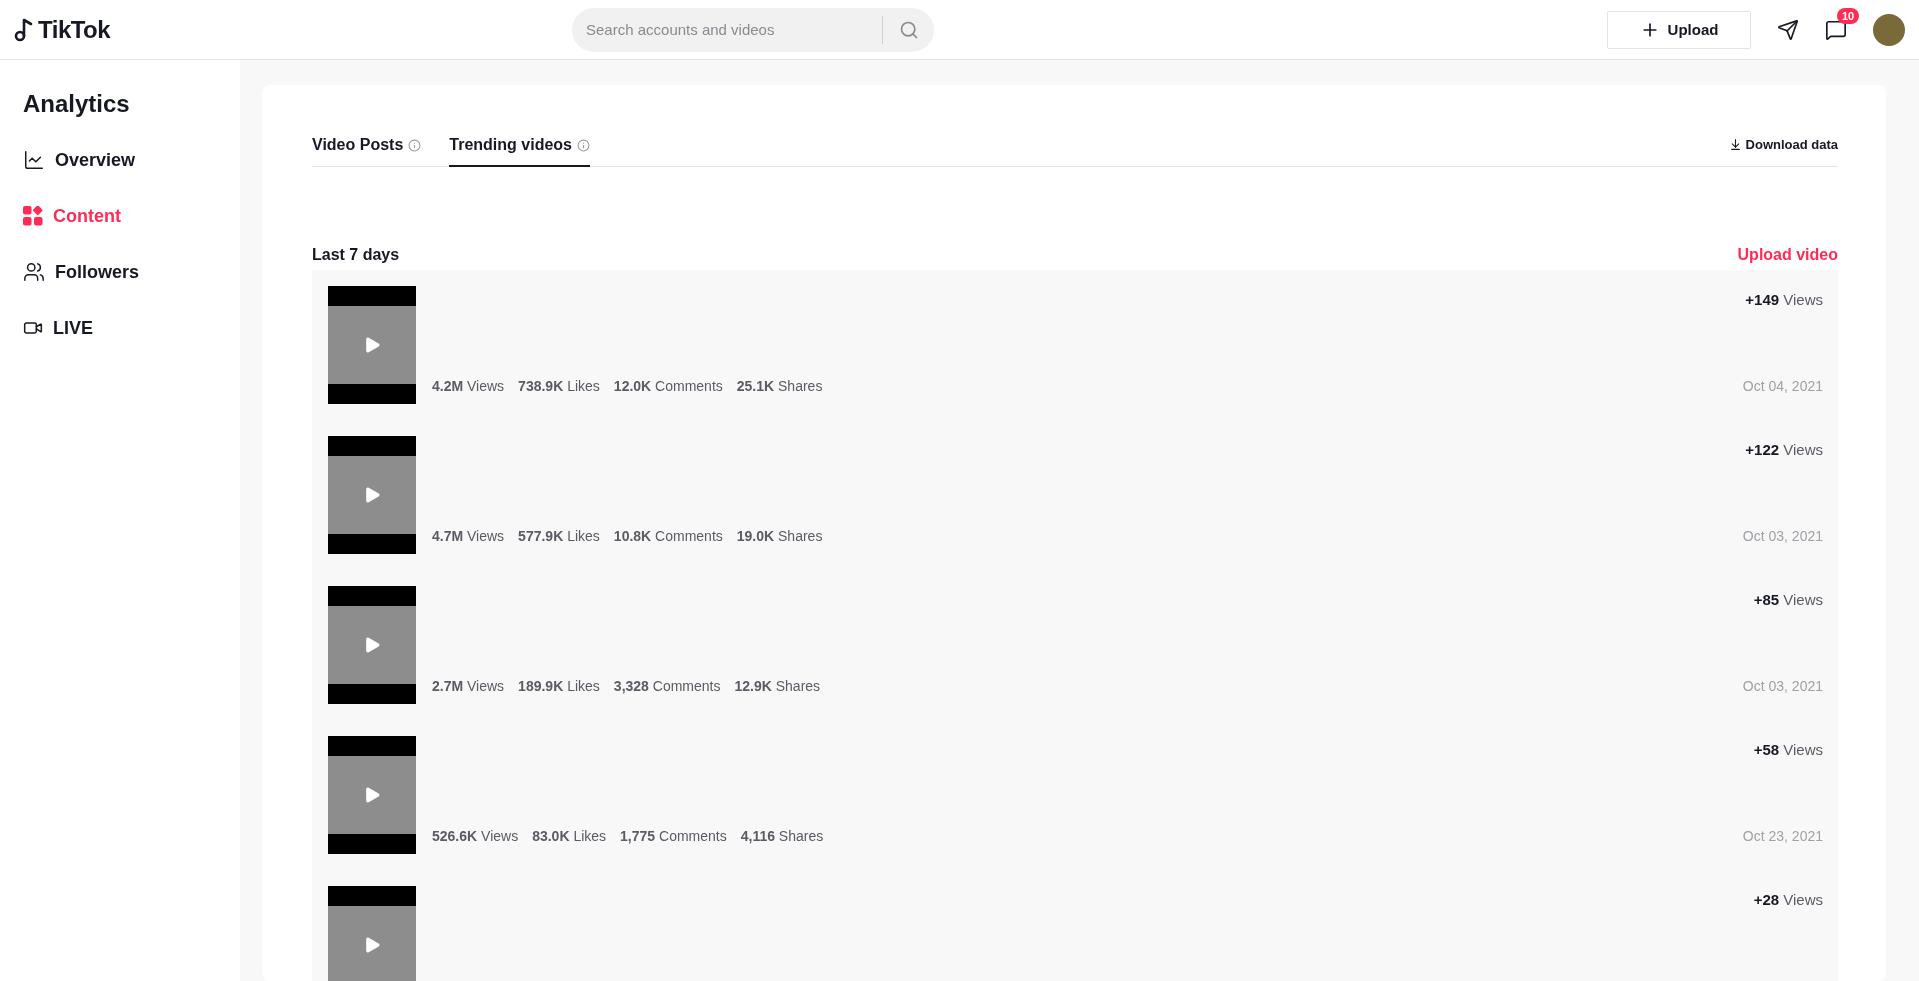 The height and width of the screenshot is (981, 1919). What do you see at coordinates (356, 255) in the screenshot?
I see `section-title: Last 7 days` at bounding box center [356, 255].